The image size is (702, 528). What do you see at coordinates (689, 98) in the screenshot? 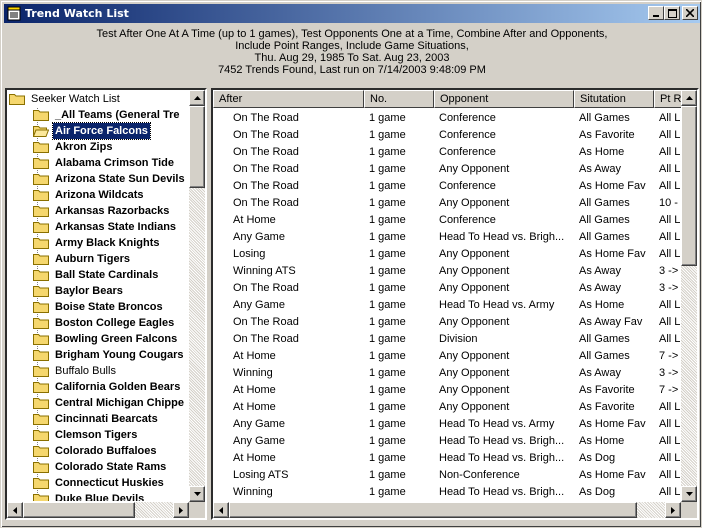
I see `list-scroll-up-button` at bounding box center [689, 98].